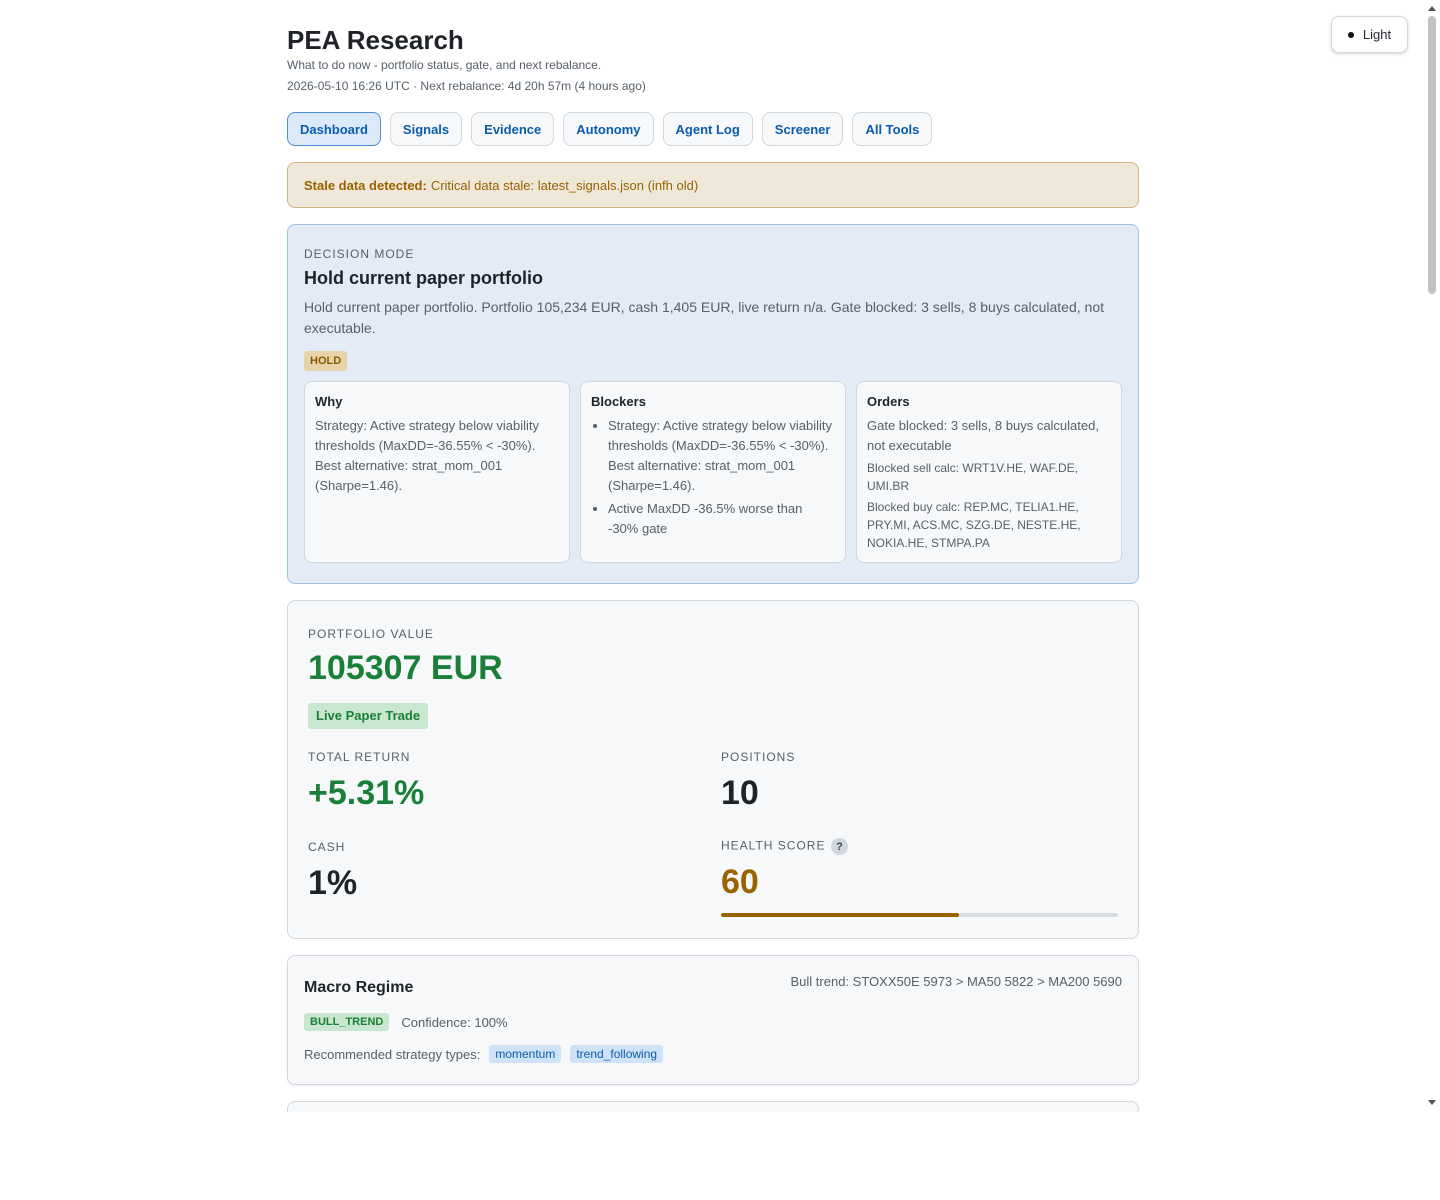 The image size is (1440, 1200). What do you see at coordinates (359, 757) in the screenshot?
I see `total-return-label: TOTAL RETURN` at bounding box center [359, 757].